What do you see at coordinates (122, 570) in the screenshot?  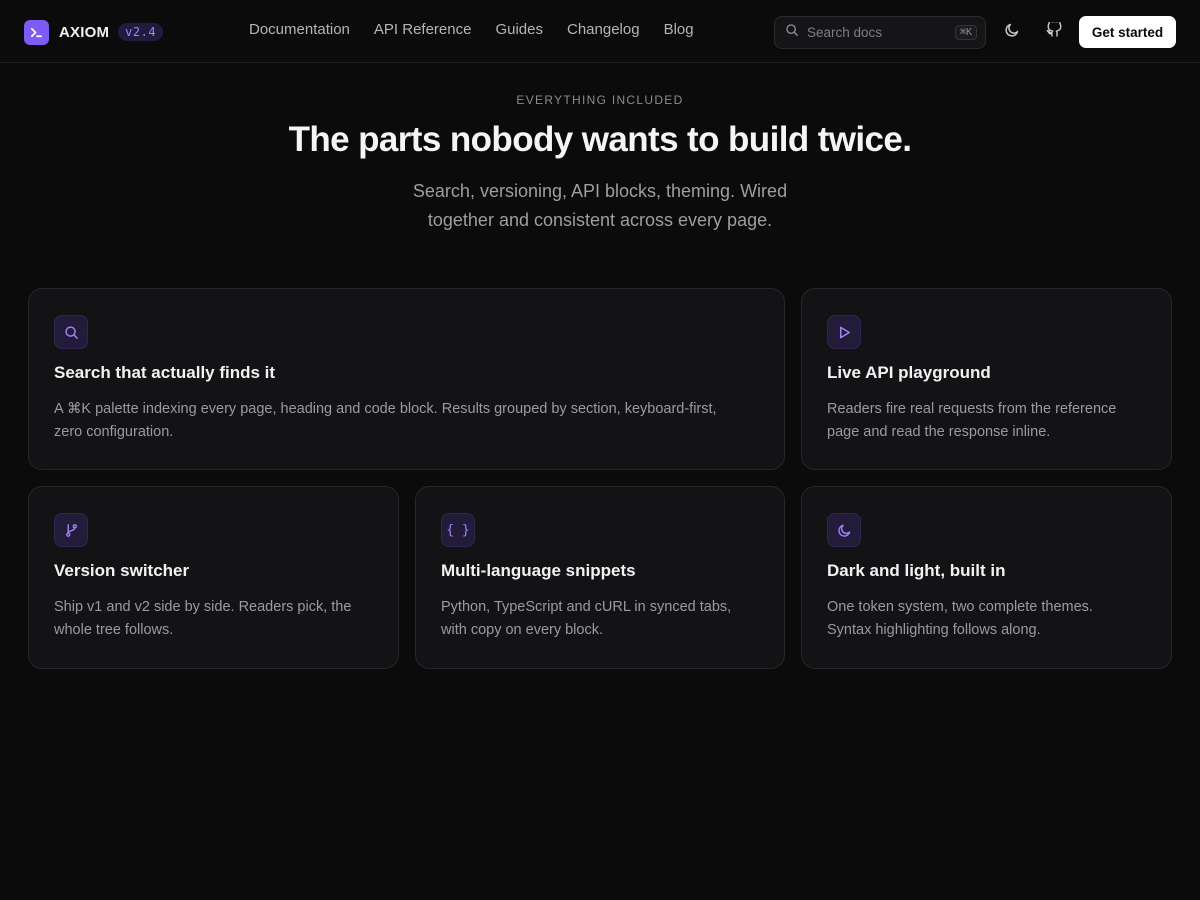 I see `feature-title: Version switcher` at bounding box center [122, 570].